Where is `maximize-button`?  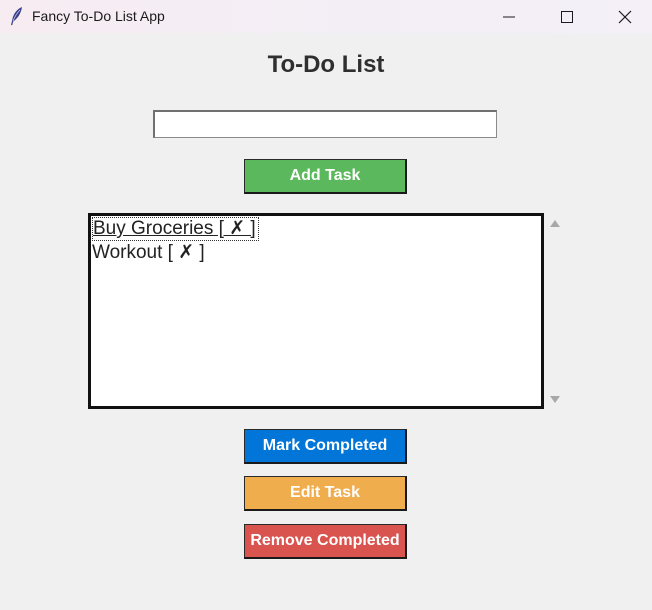 maximize-button is located at coordinates (567, 16).